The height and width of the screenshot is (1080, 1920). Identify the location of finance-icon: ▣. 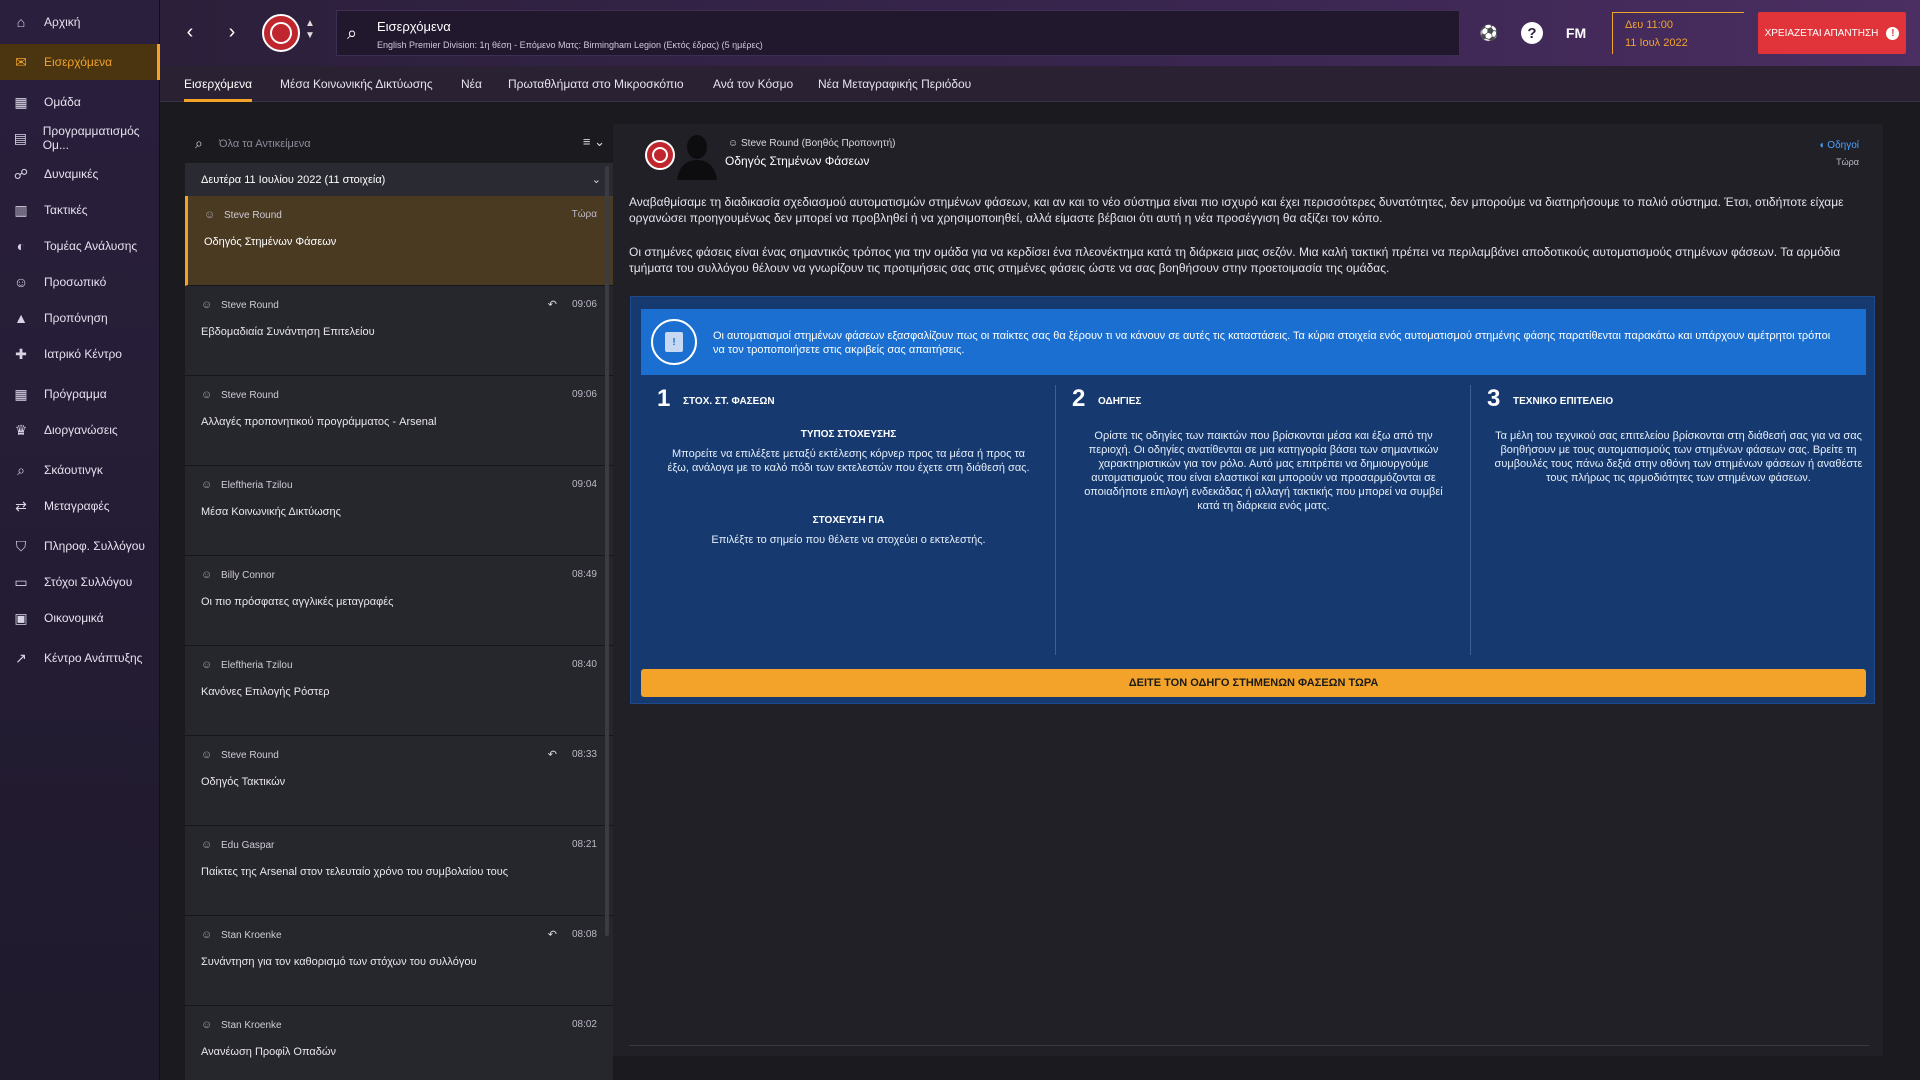
(21, 617).